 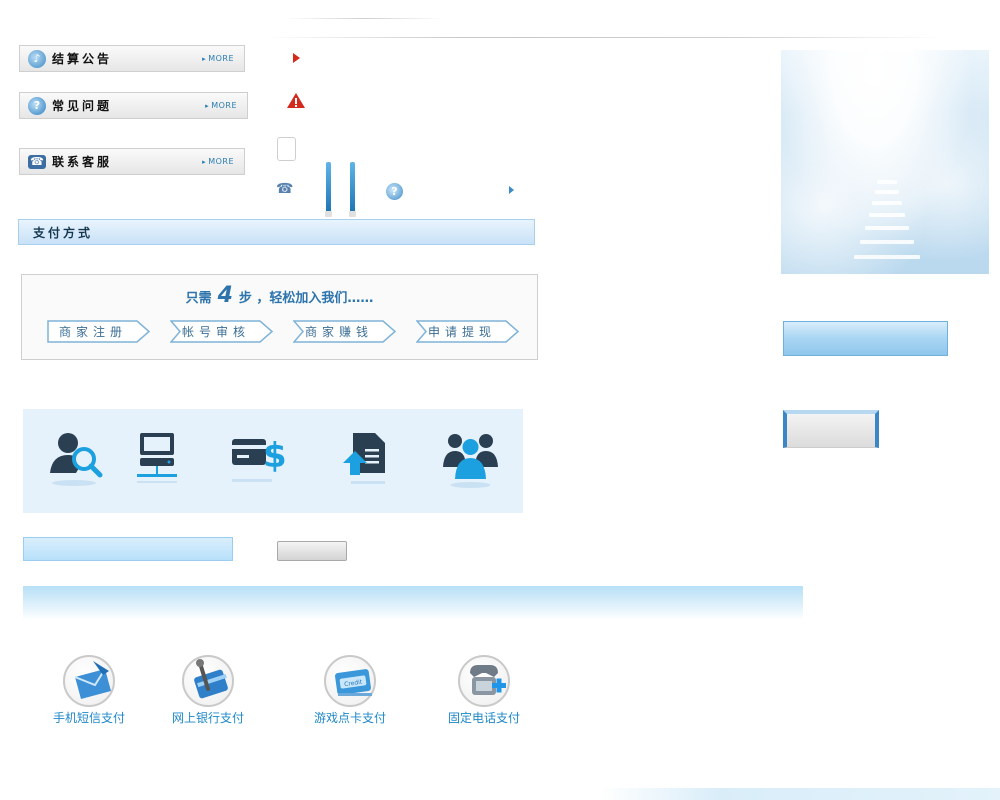 What do you see at coordinates (128, 549) in the screenshot?
I see `blue-wide-bar` at bounding box center [128, 549].